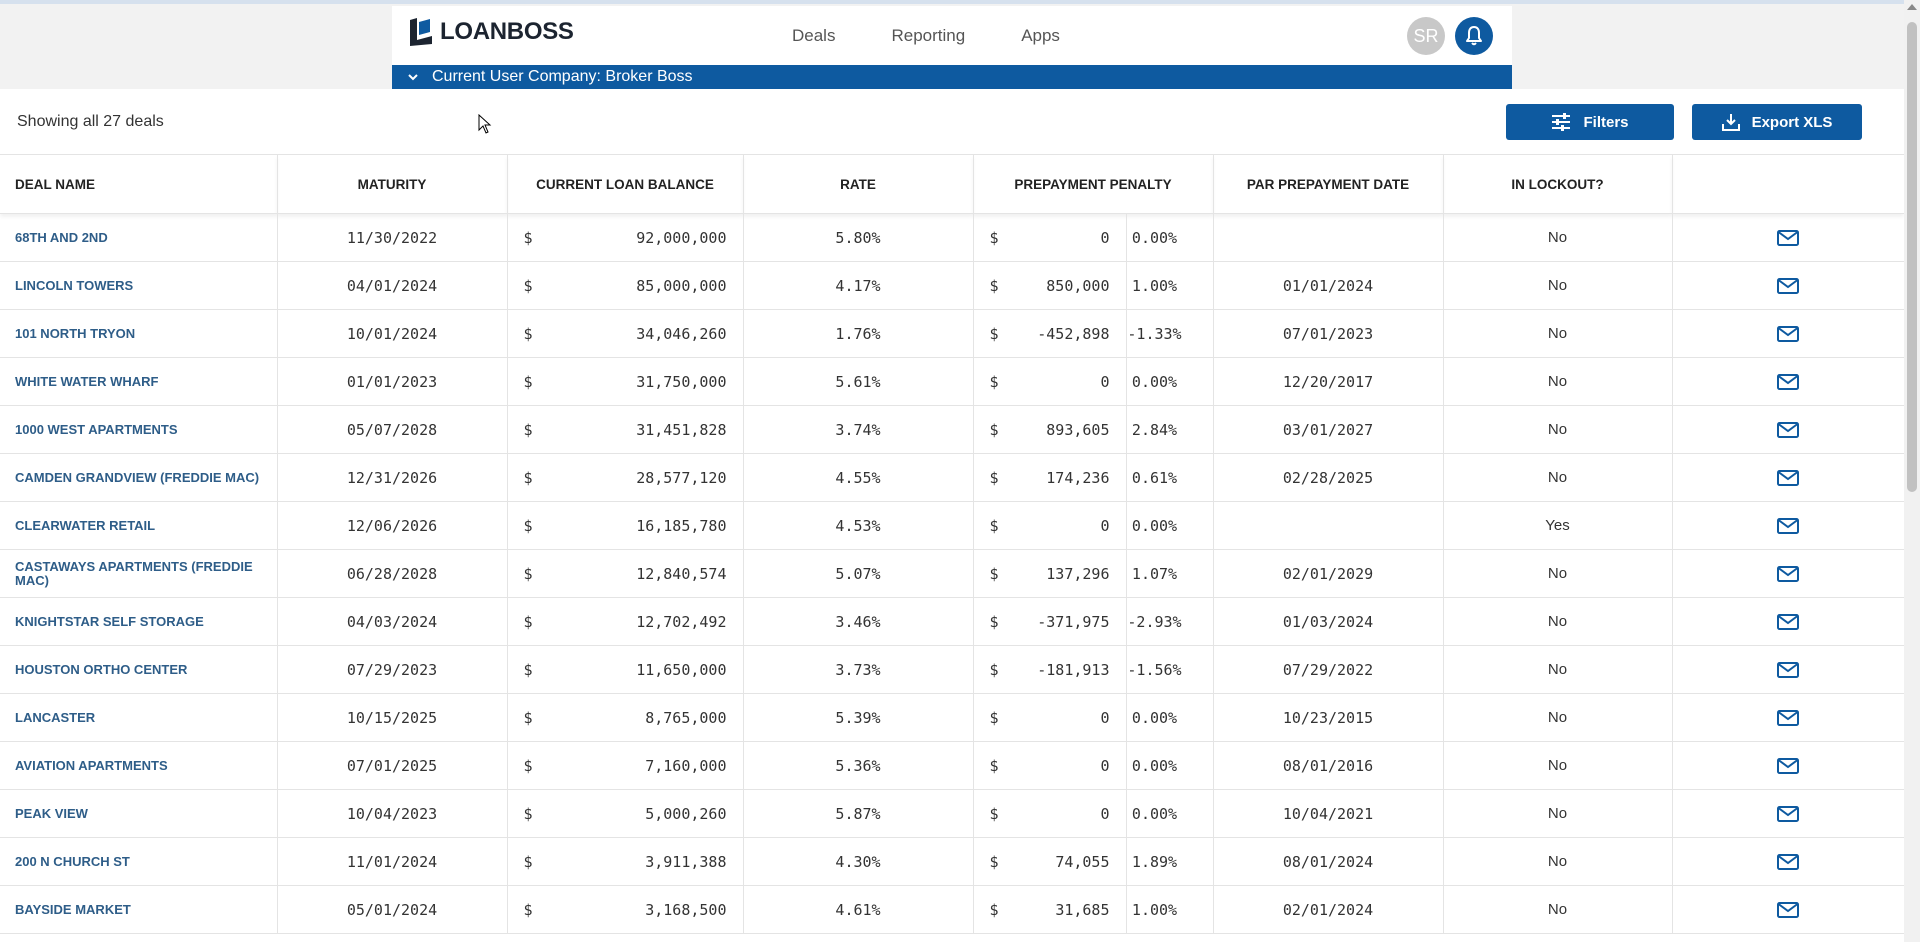 The image size is (1920, 942). What do you see at coordinates (1328, 184) in the screenshot?
I see `col-par-prepayment-date: PAR PREPAYMENT DATE` at bounding box center [1328, 184].